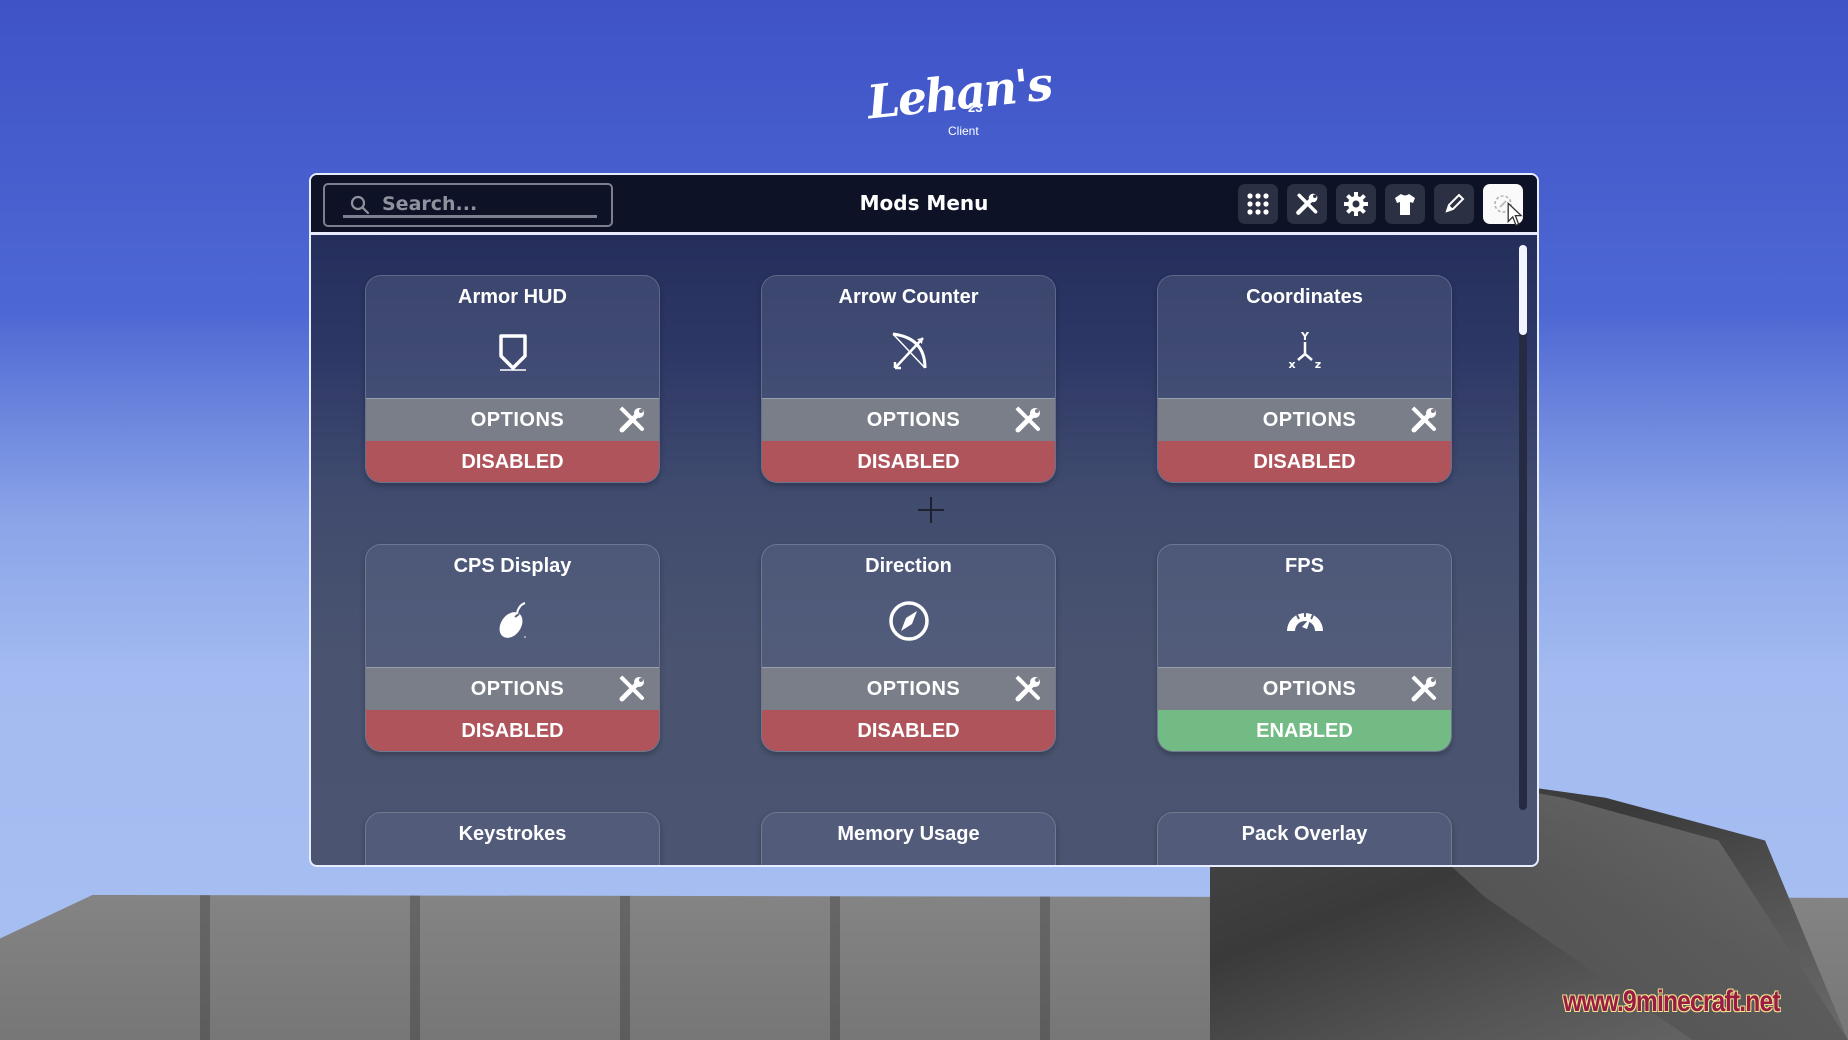 This screenshot has width=1848, height=1040. I want to click on mod-title: Pack Overlay, so click(1304, 834).